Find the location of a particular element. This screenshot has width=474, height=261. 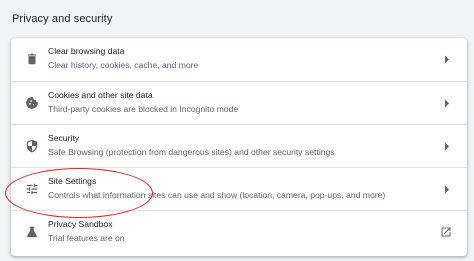

row-sublabel: Trial features are on is located at coordinates (86, 238).